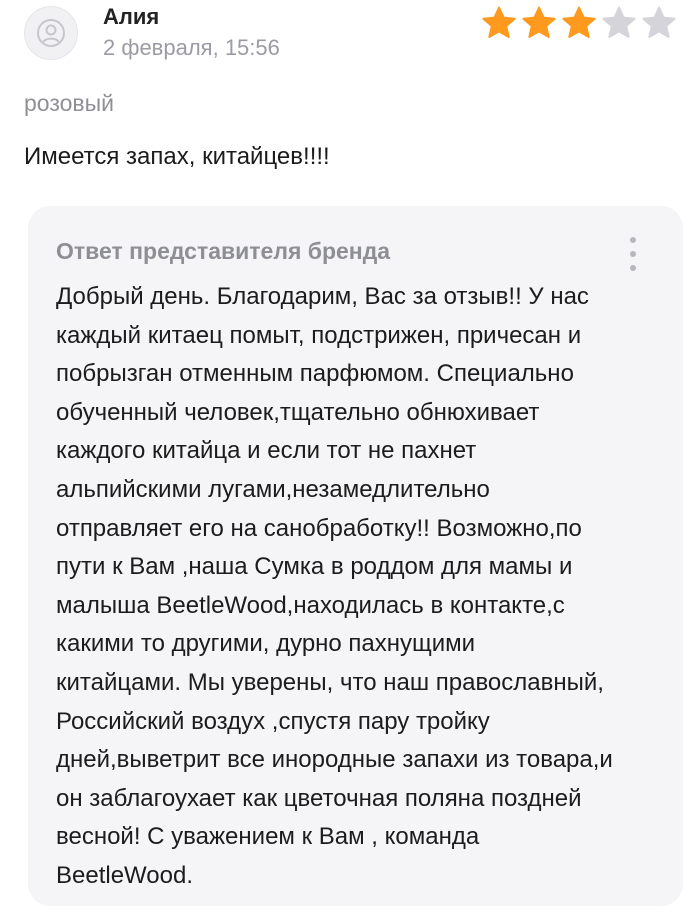  I want to click on author-name: Алия, so click(131, 16).